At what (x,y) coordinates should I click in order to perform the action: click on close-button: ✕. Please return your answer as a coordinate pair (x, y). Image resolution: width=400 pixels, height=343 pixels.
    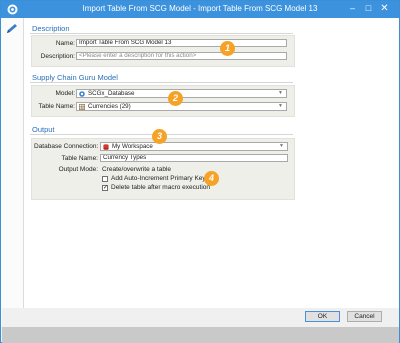
    Looking at the image, I should click on (384, 9).